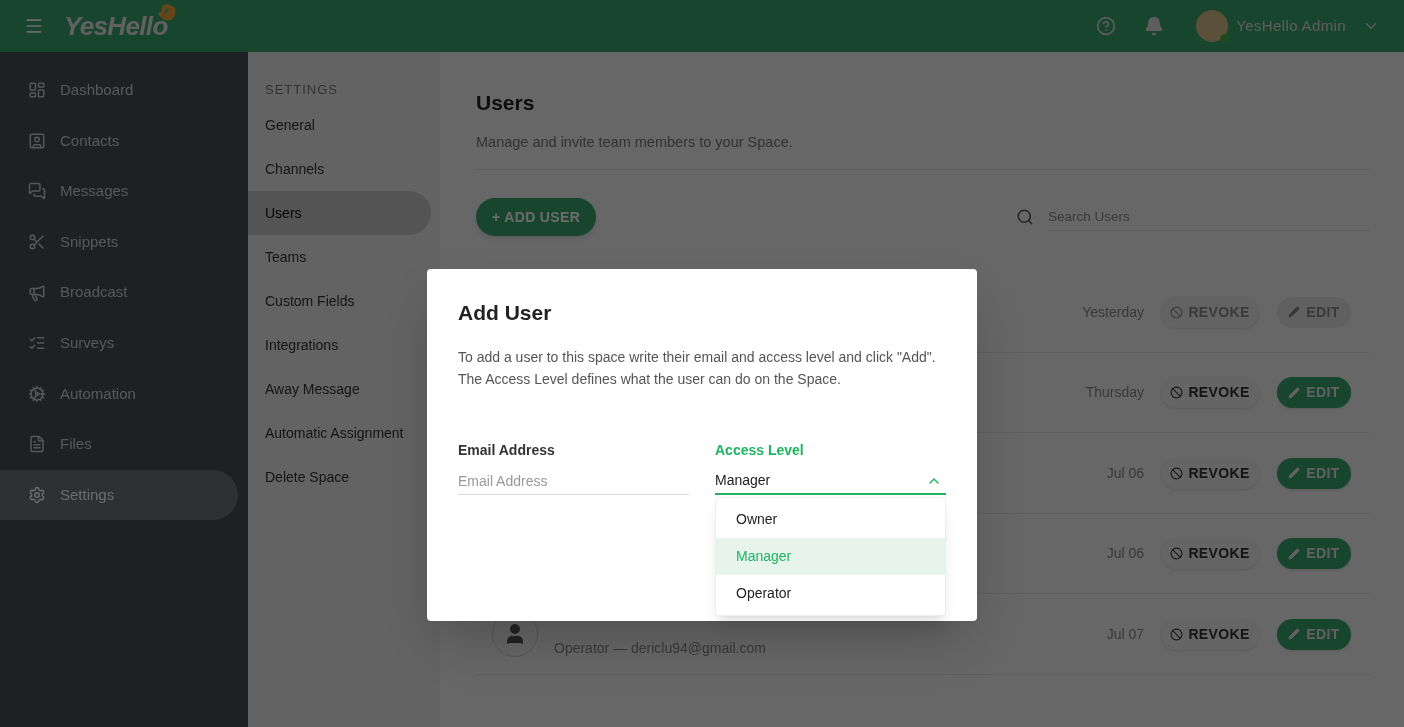 The height and width of the screenshot is (727, 1404). Describe the element at coordinates (1025, 217) in the screenshot. I see `search-icon` at that location.